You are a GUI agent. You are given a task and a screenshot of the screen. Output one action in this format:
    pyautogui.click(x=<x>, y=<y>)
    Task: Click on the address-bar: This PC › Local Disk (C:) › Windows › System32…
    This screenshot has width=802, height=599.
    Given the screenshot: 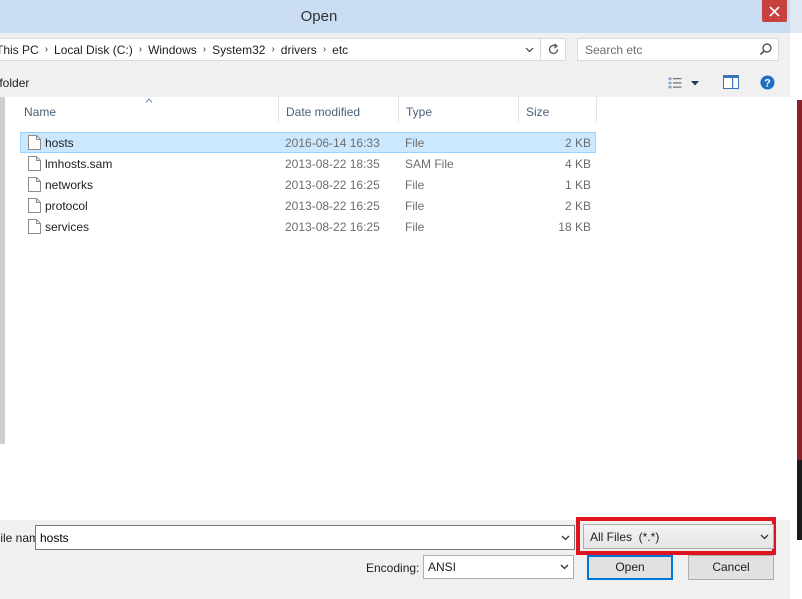 What is the action you would take?
    pyautogui.click(x=283, y=49)
    